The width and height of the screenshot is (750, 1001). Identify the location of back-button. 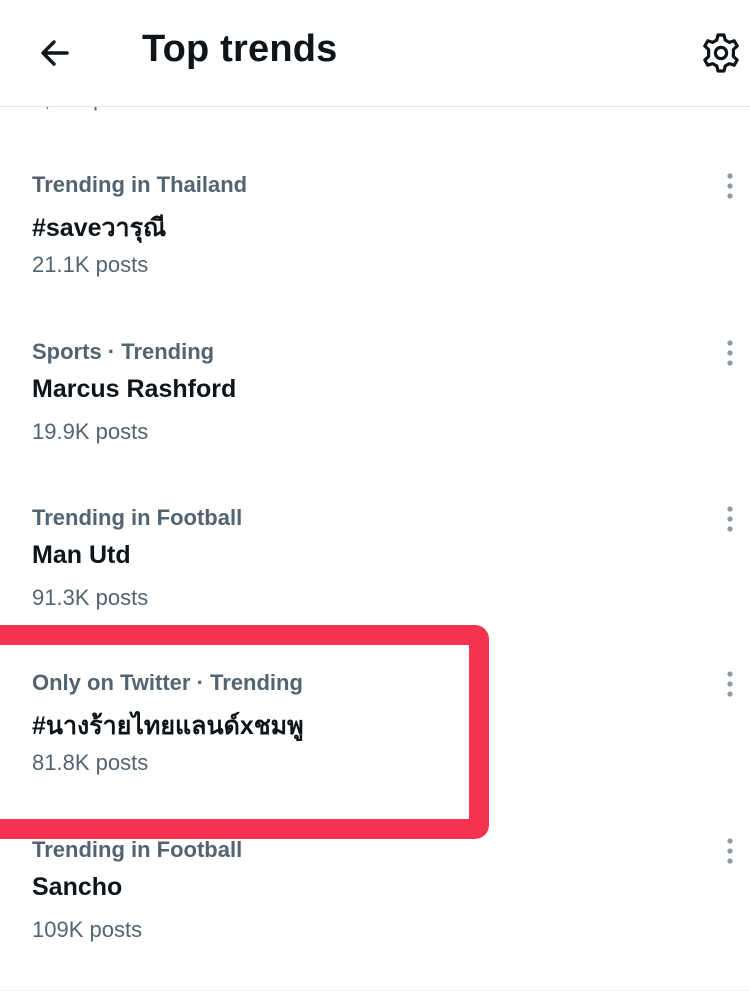
(55, 53).